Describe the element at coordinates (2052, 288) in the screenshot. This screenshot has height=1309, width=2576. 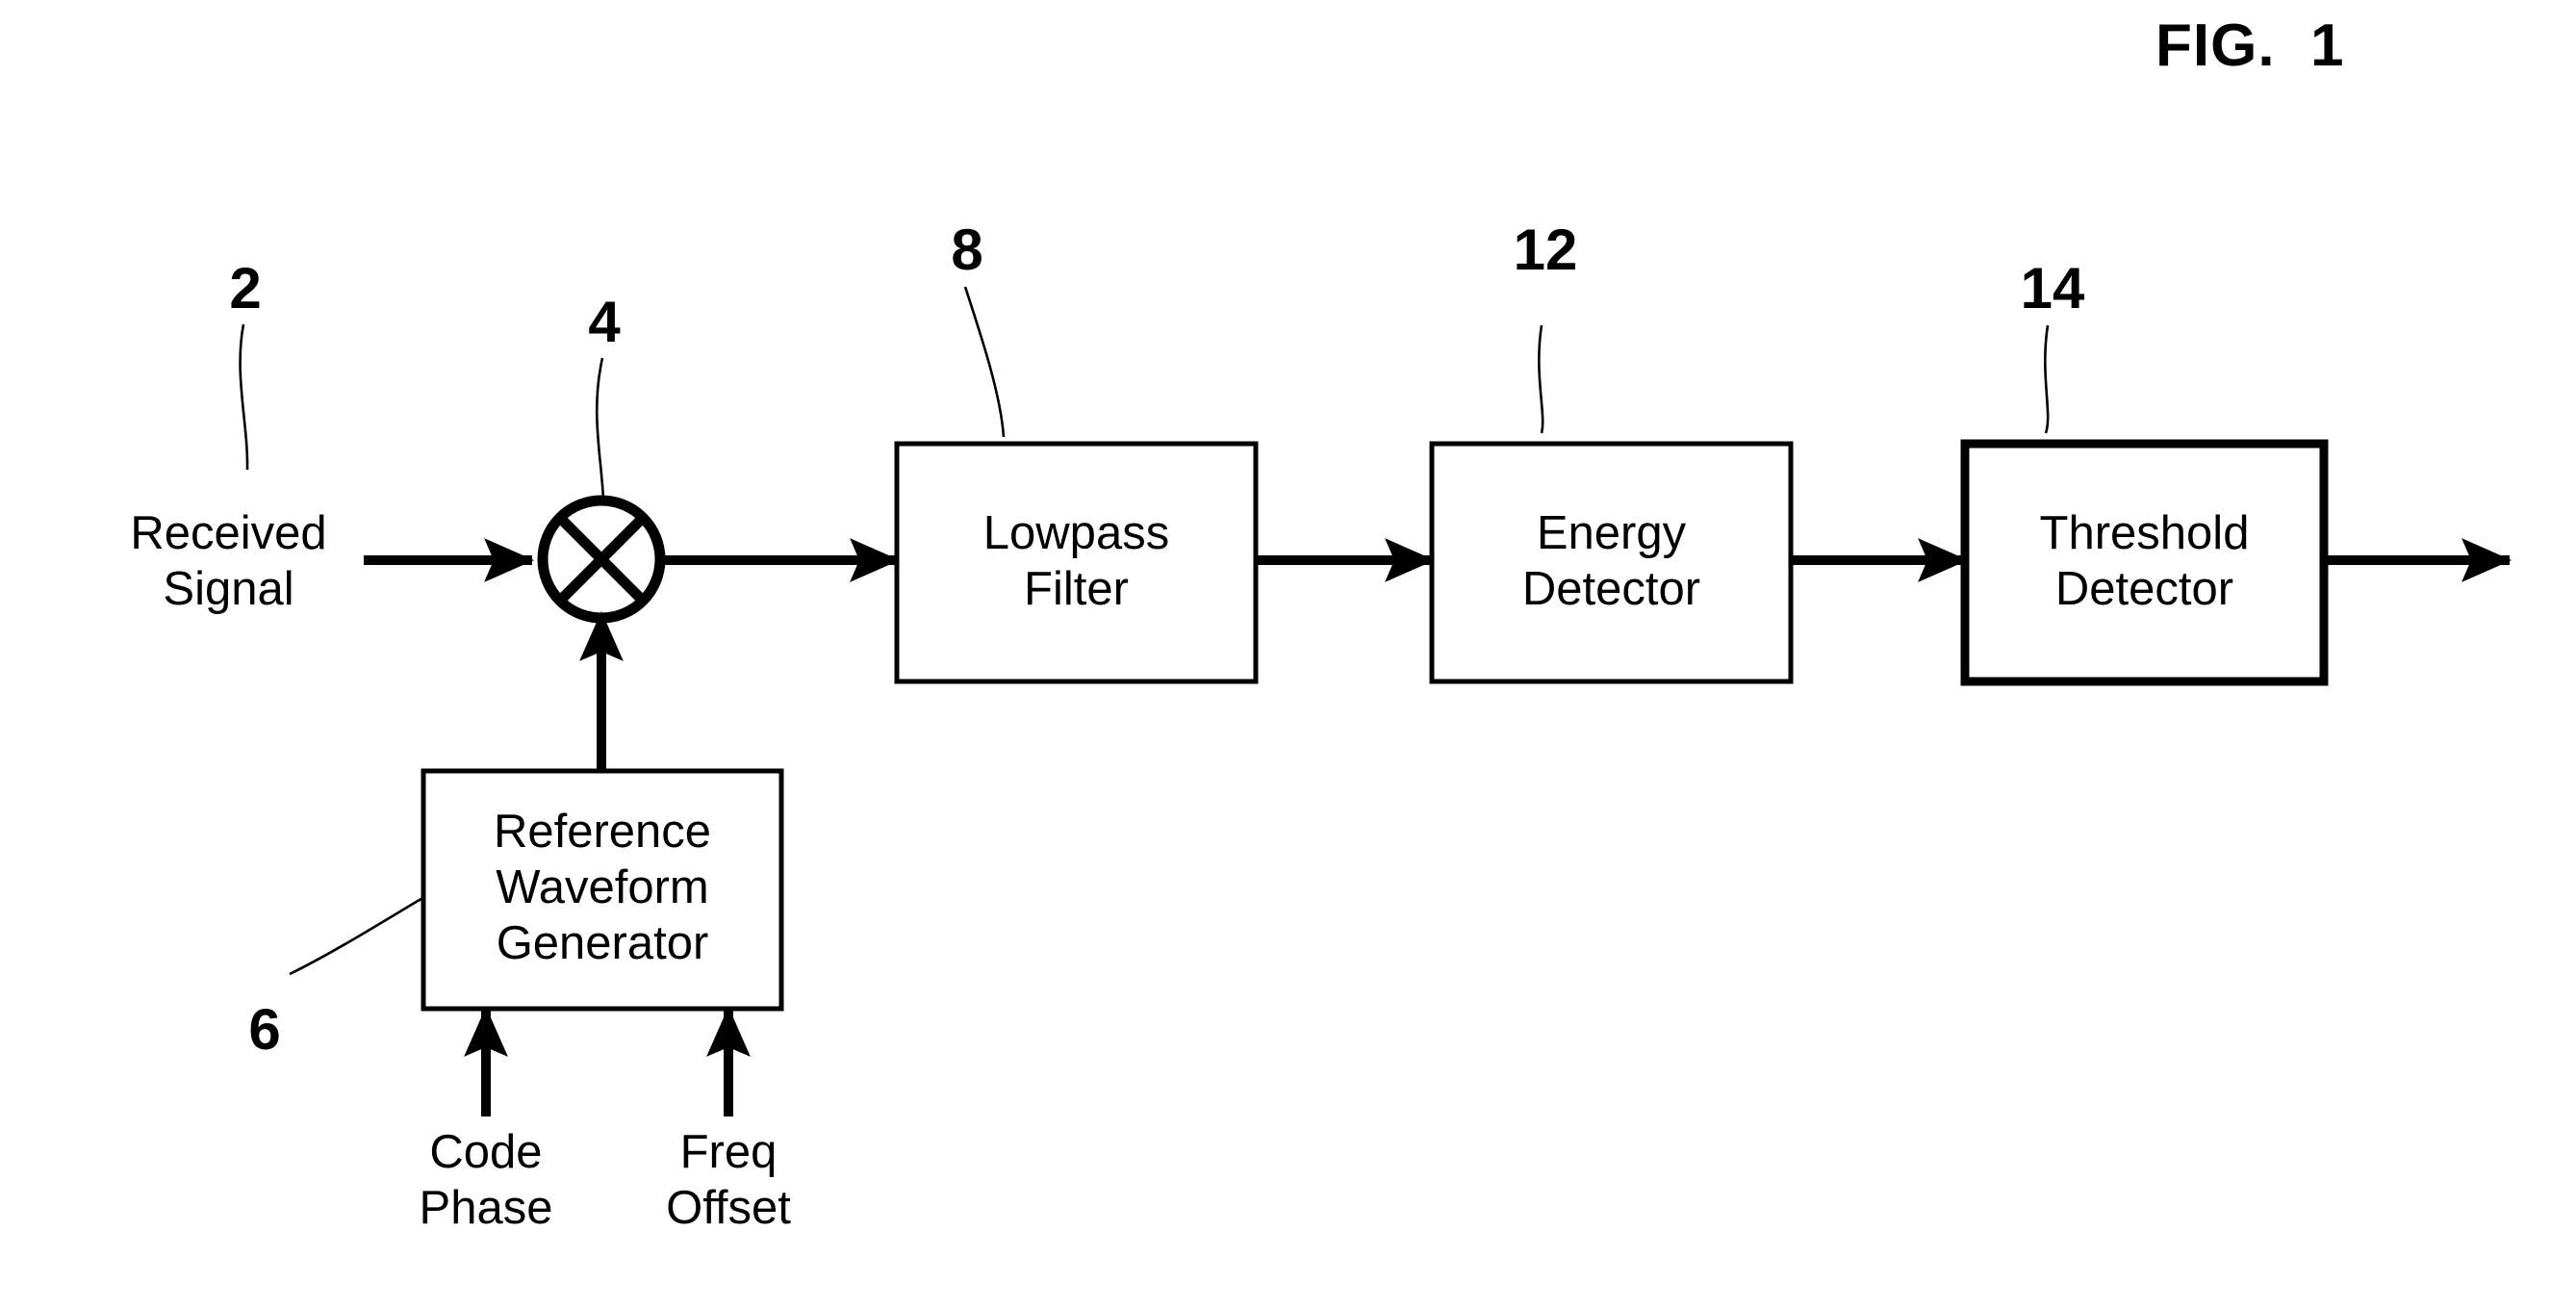
I see `reference-numeral-14: 14` at that location.